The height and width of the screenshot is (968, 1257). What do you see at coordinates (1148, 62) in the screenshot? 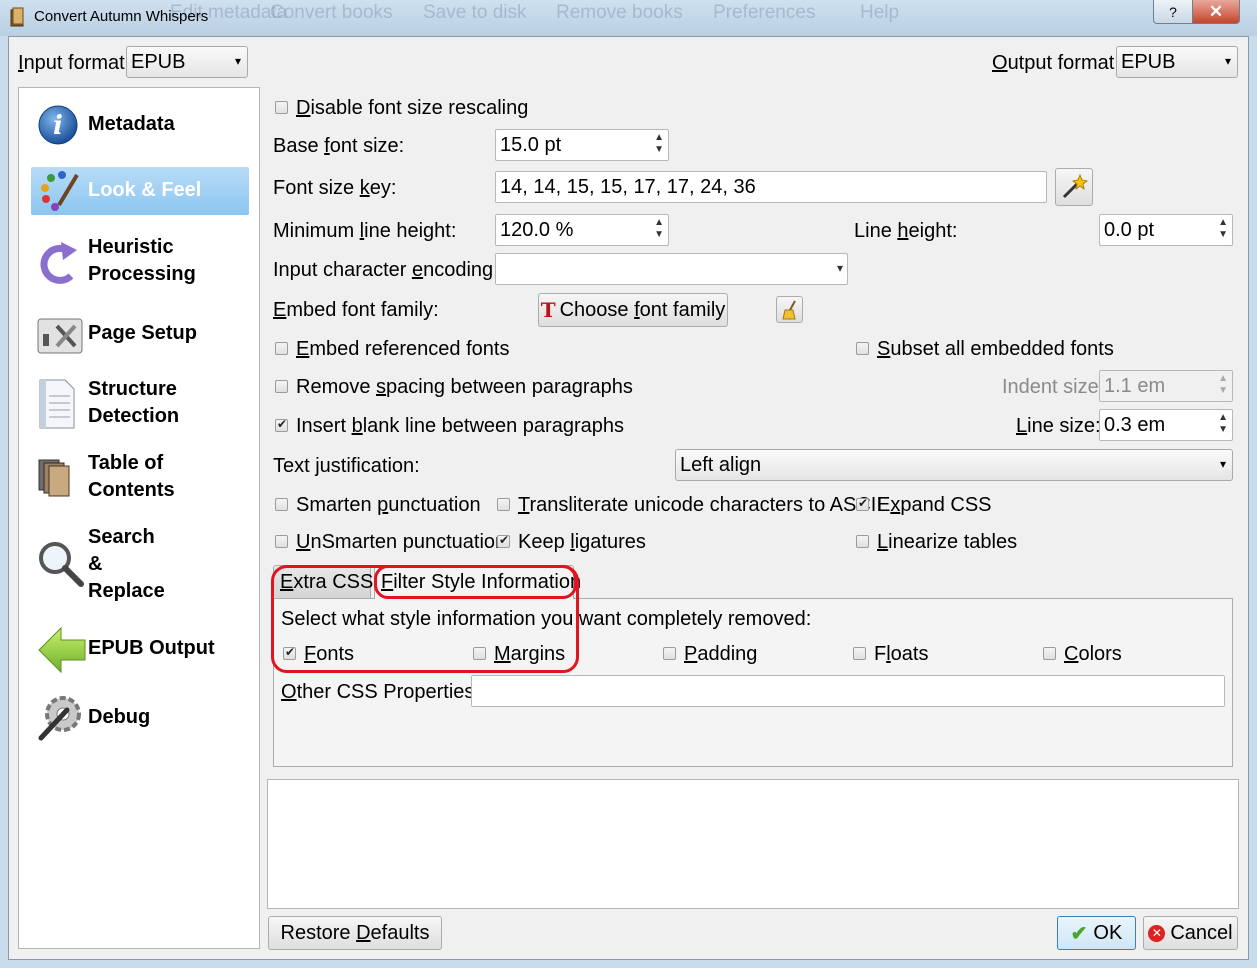
I see `output-format-value: EPUB` at bounding box center [1148, 62].